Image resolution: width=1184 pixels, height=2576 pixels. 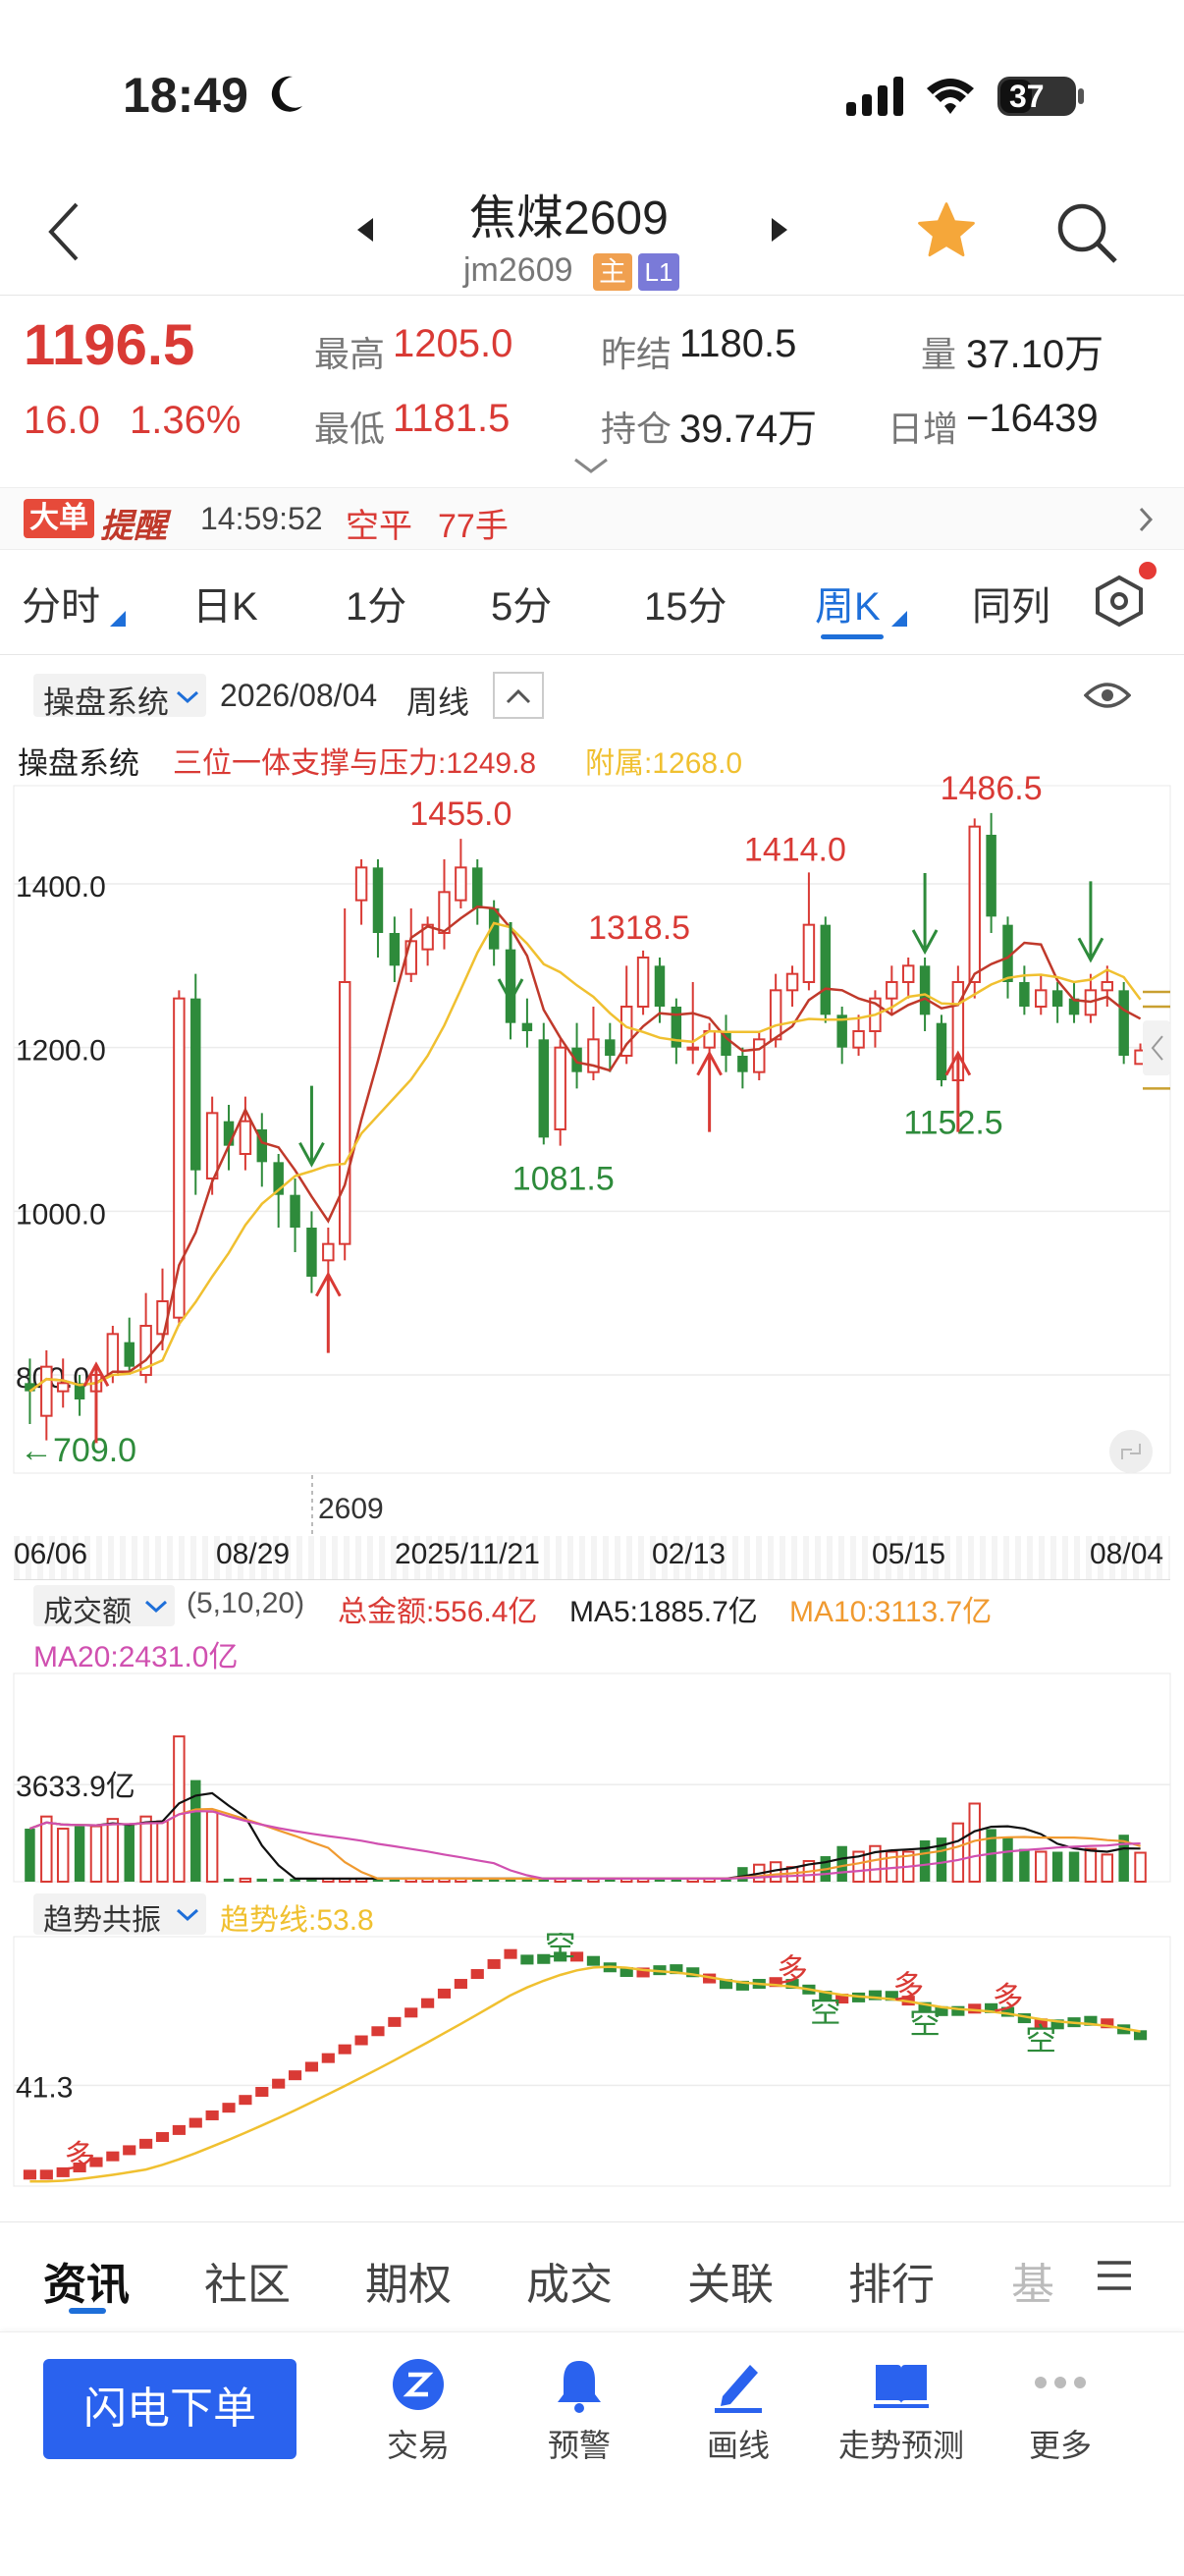 I want to click on tab-related: 关联, so click(x=730, y=2280).